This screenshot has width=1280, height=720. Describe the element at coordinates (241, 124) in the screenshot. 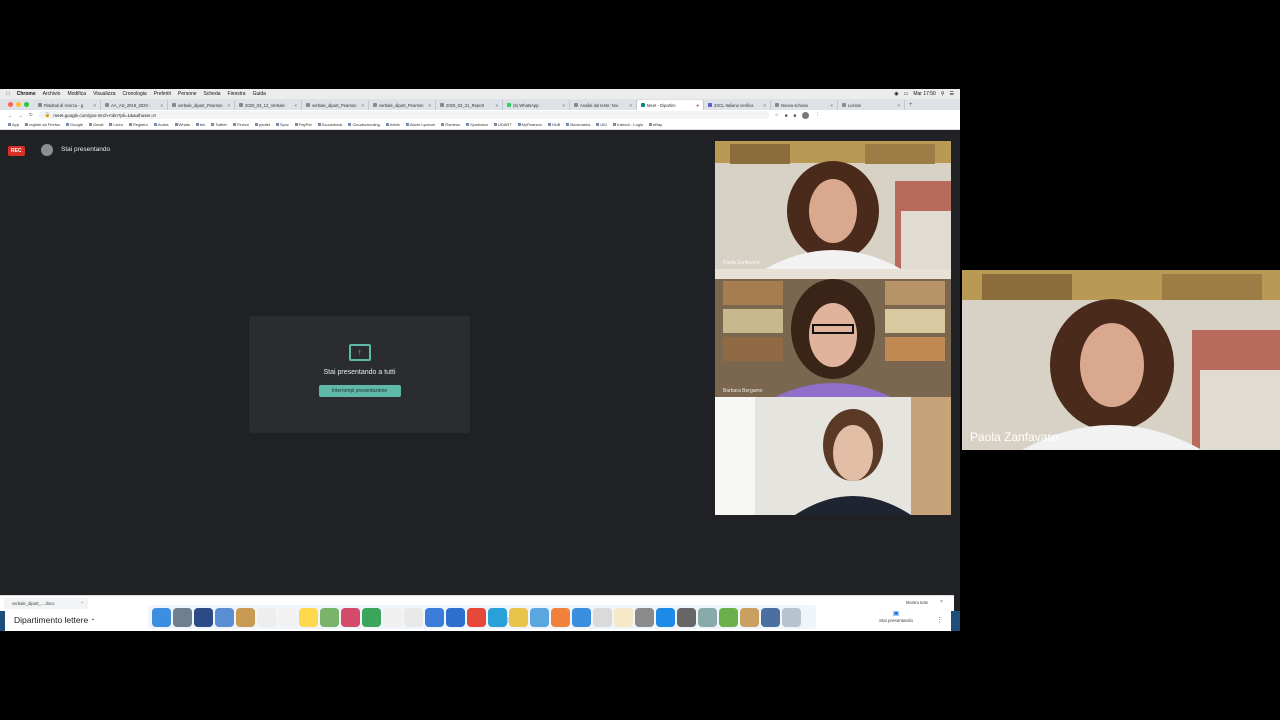

I see `bookmark-item: Fineco` at that location.